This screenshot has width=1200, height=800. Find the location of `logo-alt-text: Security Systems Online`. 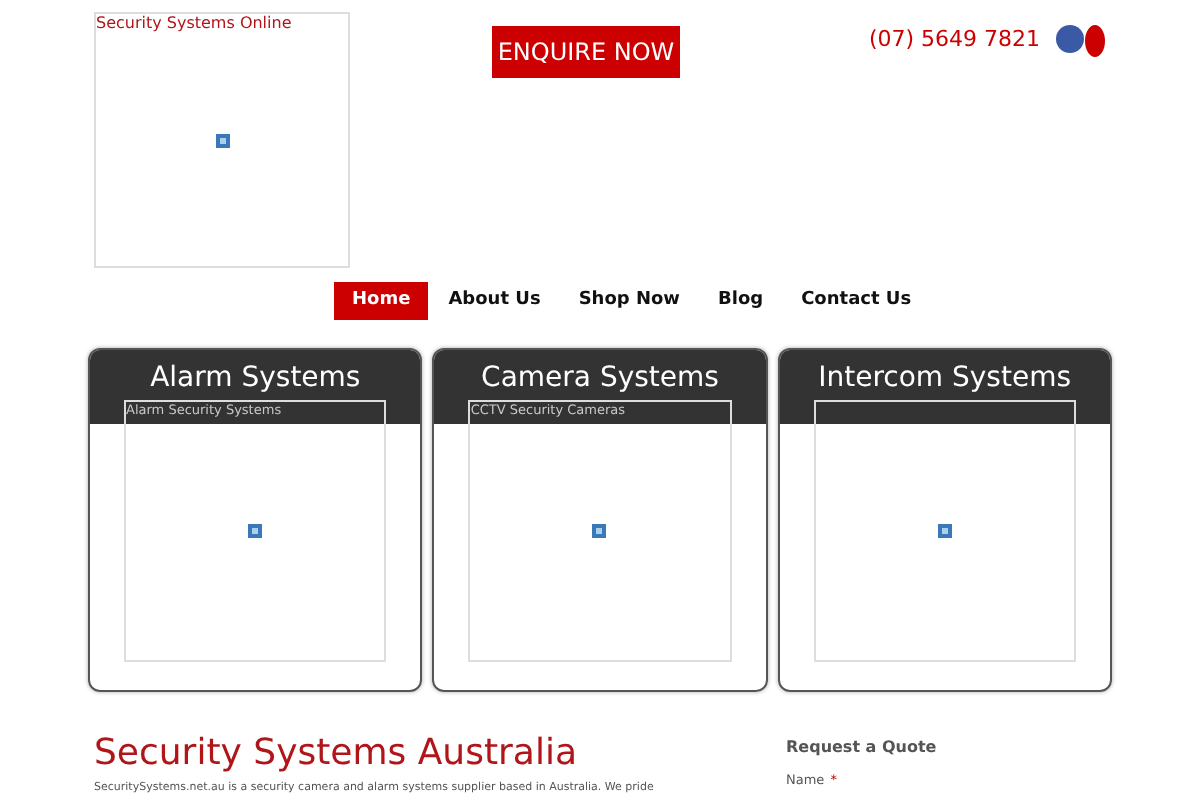

logo-alt-text: Security Systems Online is located at coordinates (194, 23).